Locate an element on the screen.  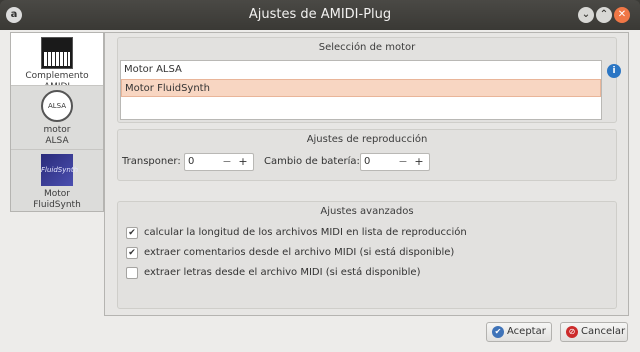
sidebar-item-fluidsynth: FluidSynth Motor FluidSynth is located at coordinates (57, 180).